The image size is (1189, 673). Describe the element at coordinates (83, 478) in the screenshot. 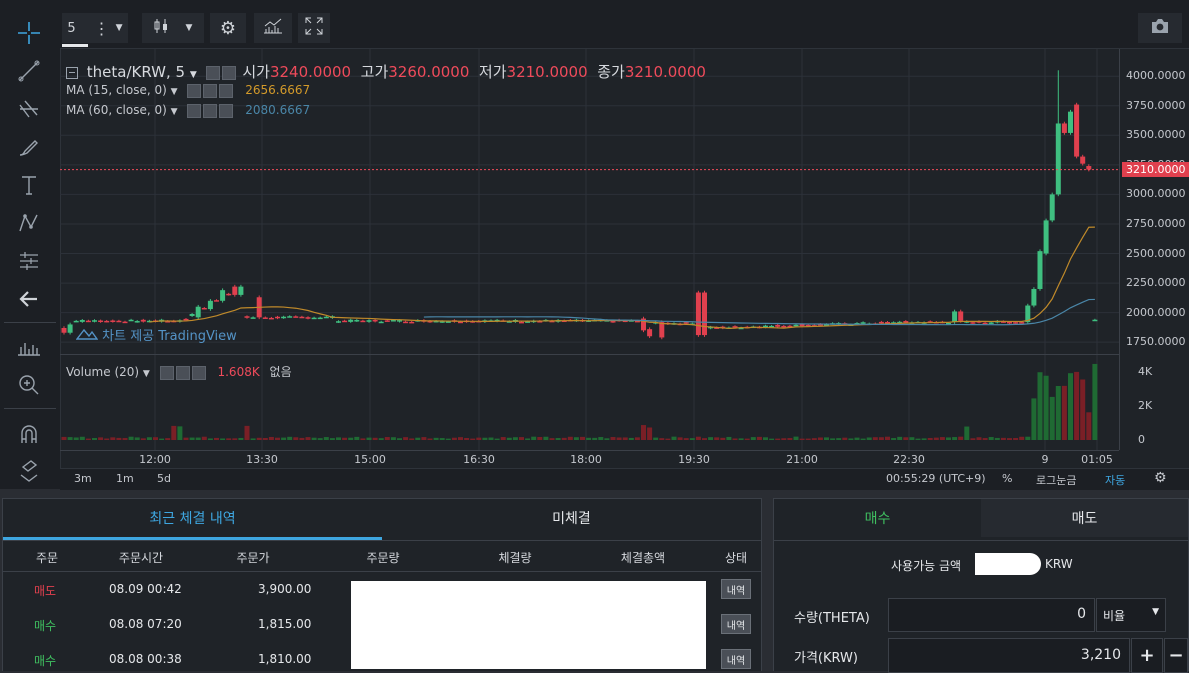

I see `range-3m: 3m` at that location.